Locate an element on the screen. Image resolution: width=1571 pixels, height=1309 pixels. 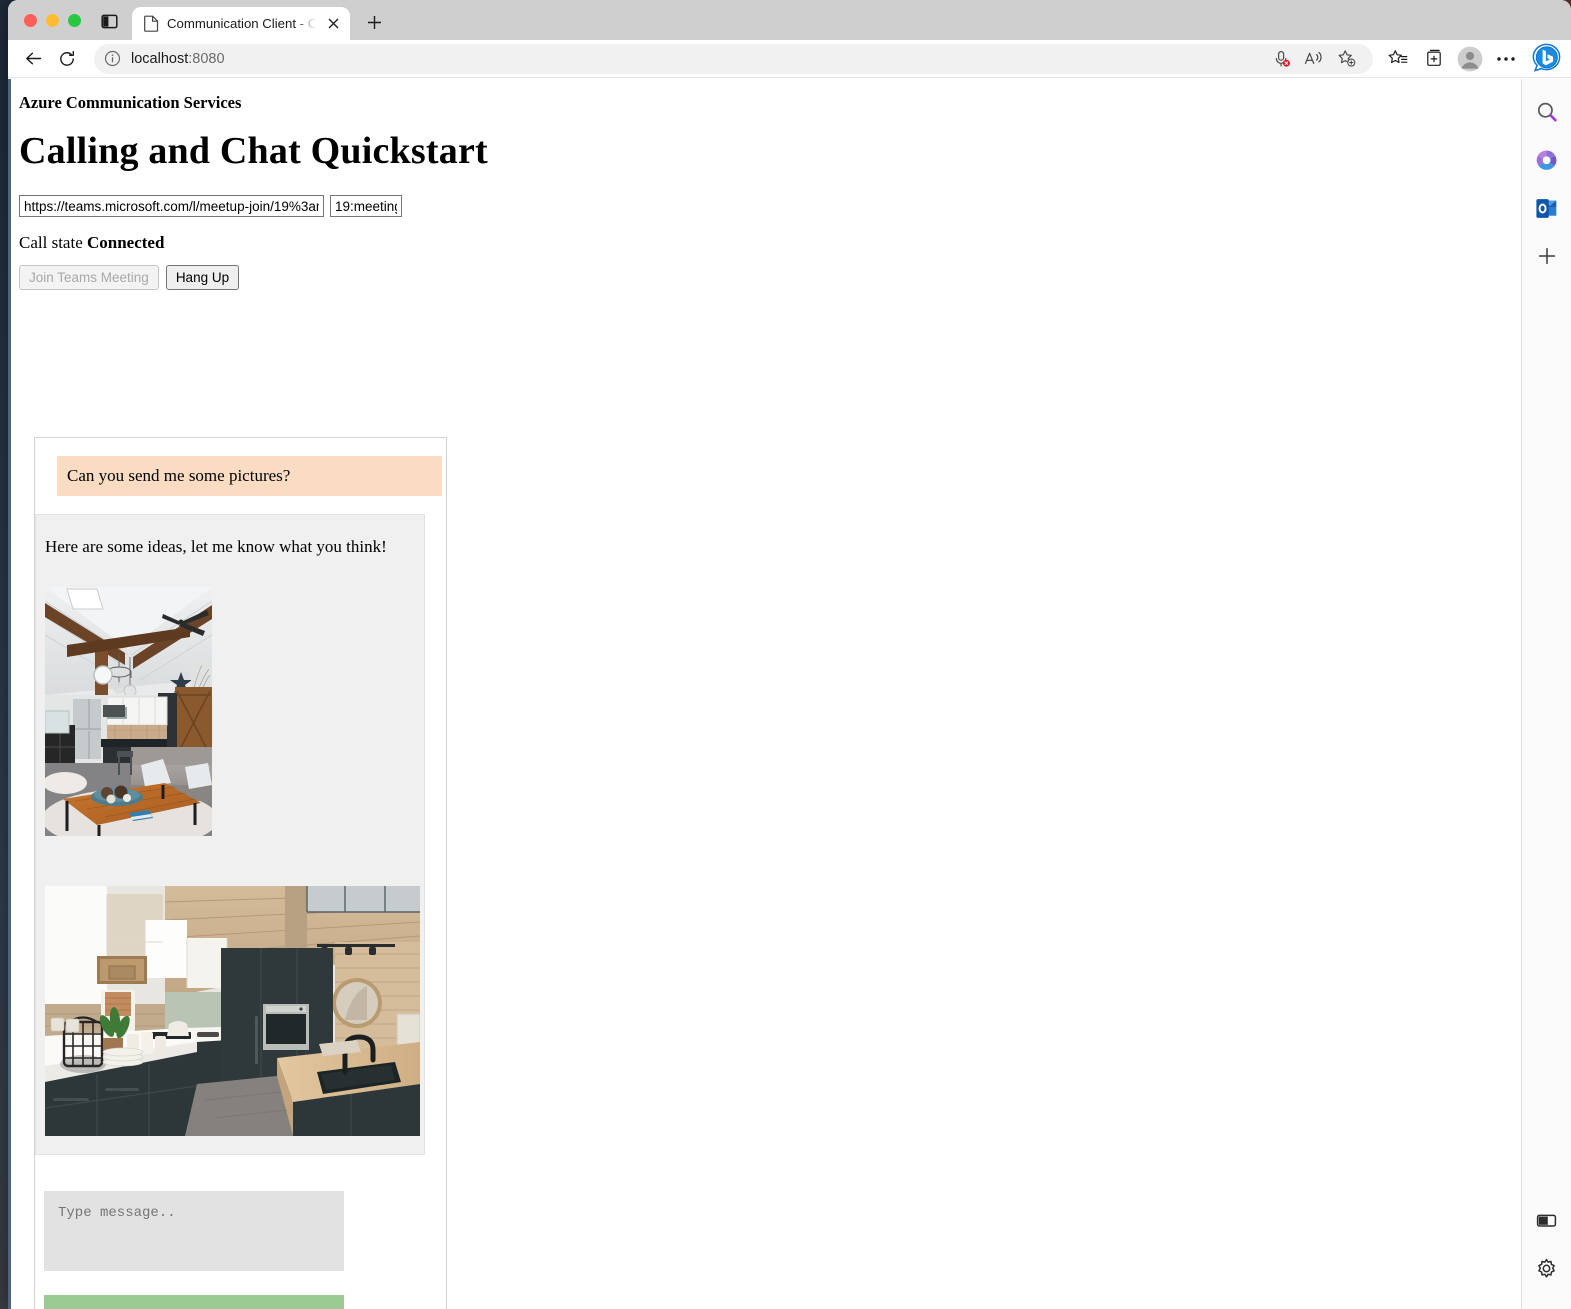
favorites-icon is located at coordinates (1398, 59).